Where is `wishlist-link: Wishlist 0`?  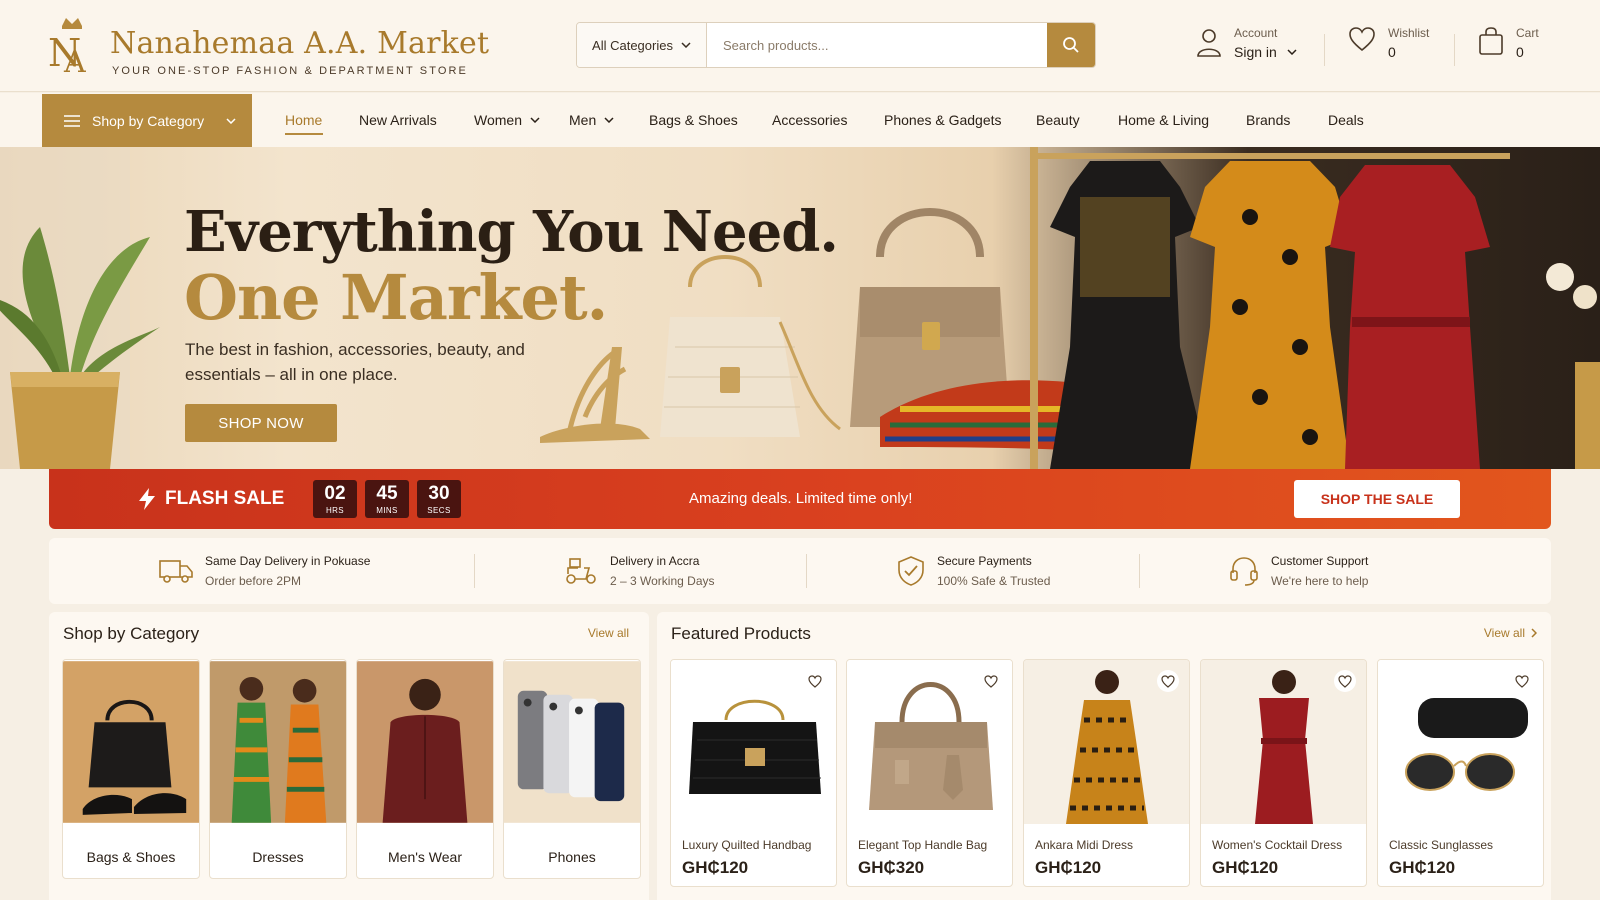 wishlist-link: Wishlist 0 is located at coordinates (1388, 43).